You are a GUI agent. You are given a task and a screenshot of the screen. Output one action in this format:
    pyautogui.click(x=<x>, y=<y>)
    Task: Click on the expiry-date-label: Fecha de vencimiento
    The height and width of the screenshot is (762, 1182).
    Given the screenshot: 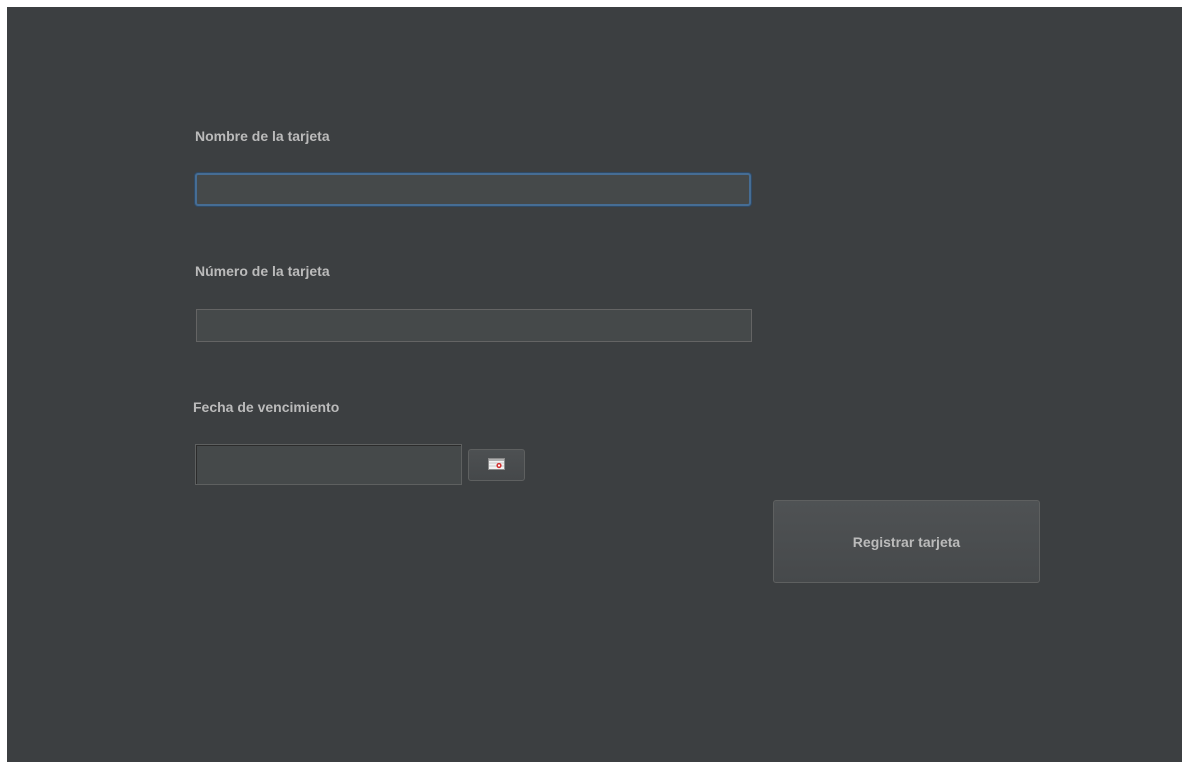 What is the action you would take?
    pyautogui.click(x=266, y=407)
    